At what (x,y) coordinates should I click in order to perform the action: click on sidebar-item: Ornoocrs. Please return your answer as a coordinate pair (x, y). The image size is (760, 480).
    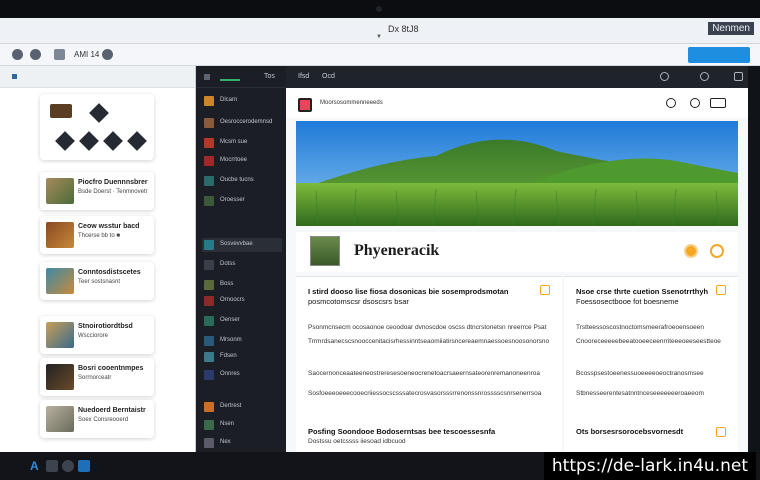
    Looking at the image, I should click on (242, 301).